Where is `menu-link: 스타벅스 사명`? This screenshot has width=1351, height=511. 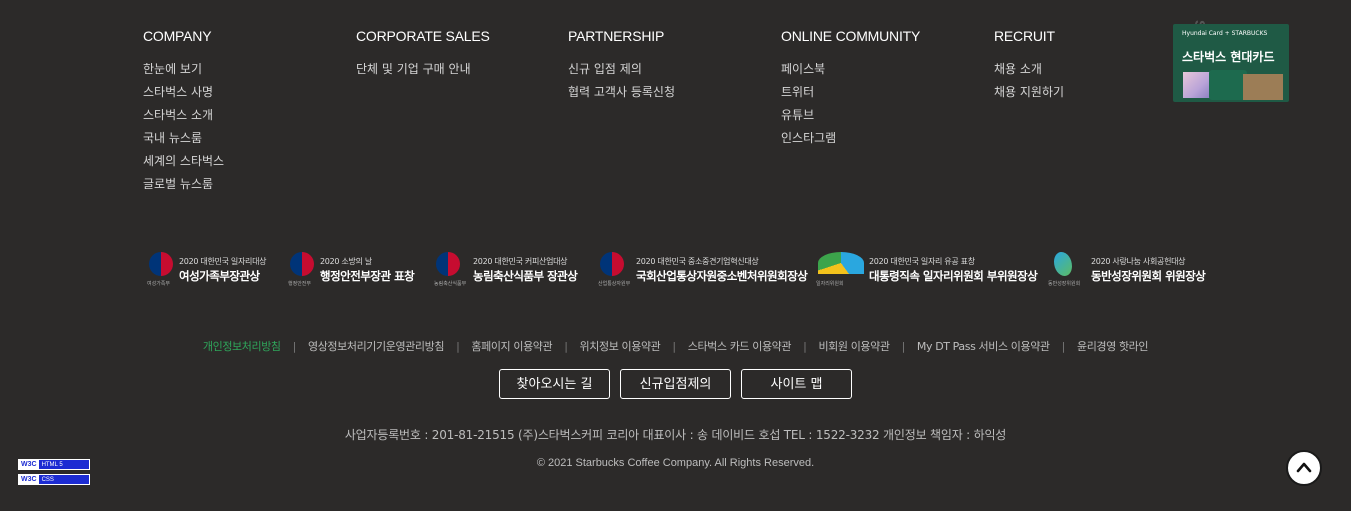
menu-link: 스타벅스 사명 is located at coordinates (243, 92).